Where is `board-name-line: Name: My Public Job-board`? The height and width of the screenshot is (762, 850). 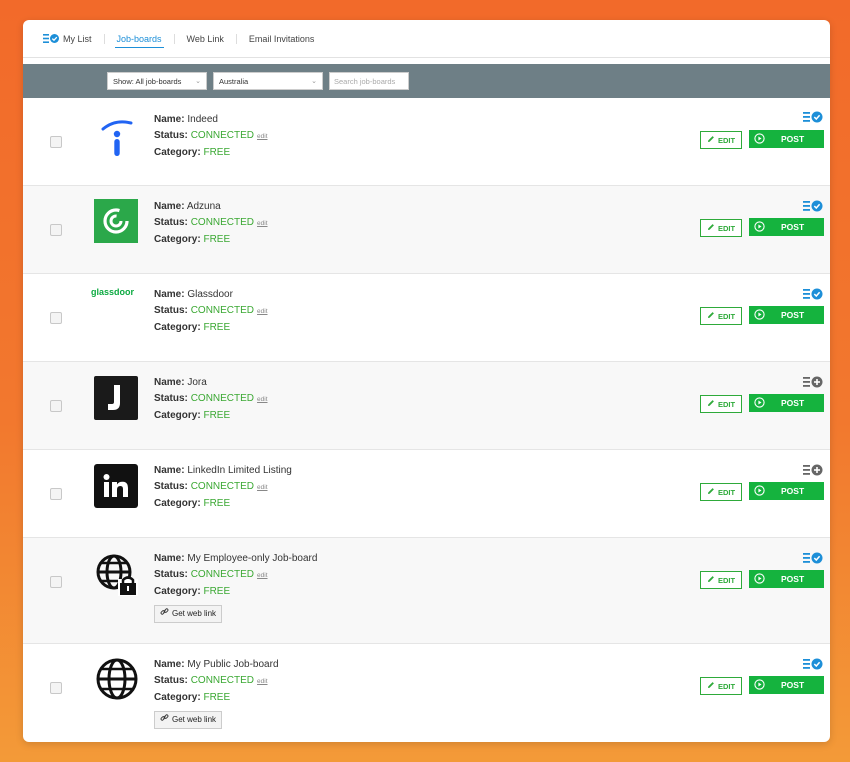
board-name-line: Name: My Public Job-board is located at coordinates (216, 665).